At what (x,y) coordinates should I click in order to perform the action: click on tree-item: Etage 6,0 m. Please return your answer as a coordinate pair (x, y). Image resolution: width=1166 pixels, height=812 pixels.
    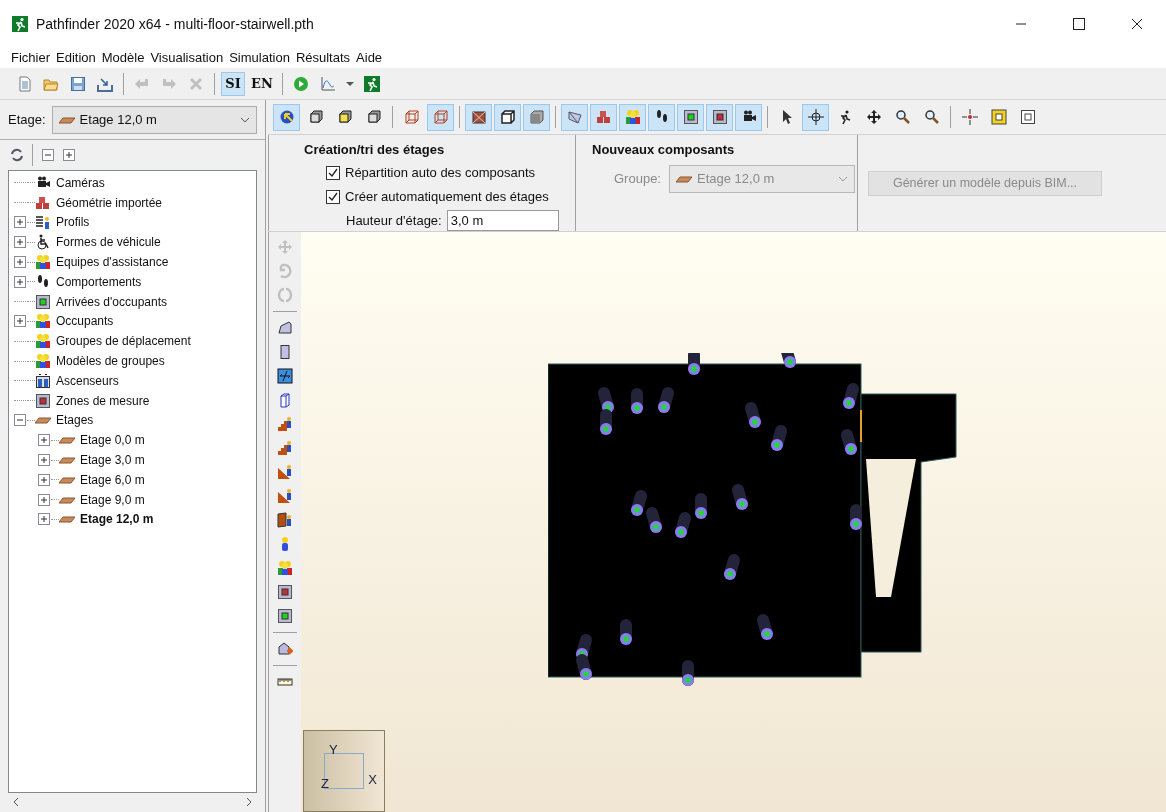
    Looking at the image, I should click on (112, 479).